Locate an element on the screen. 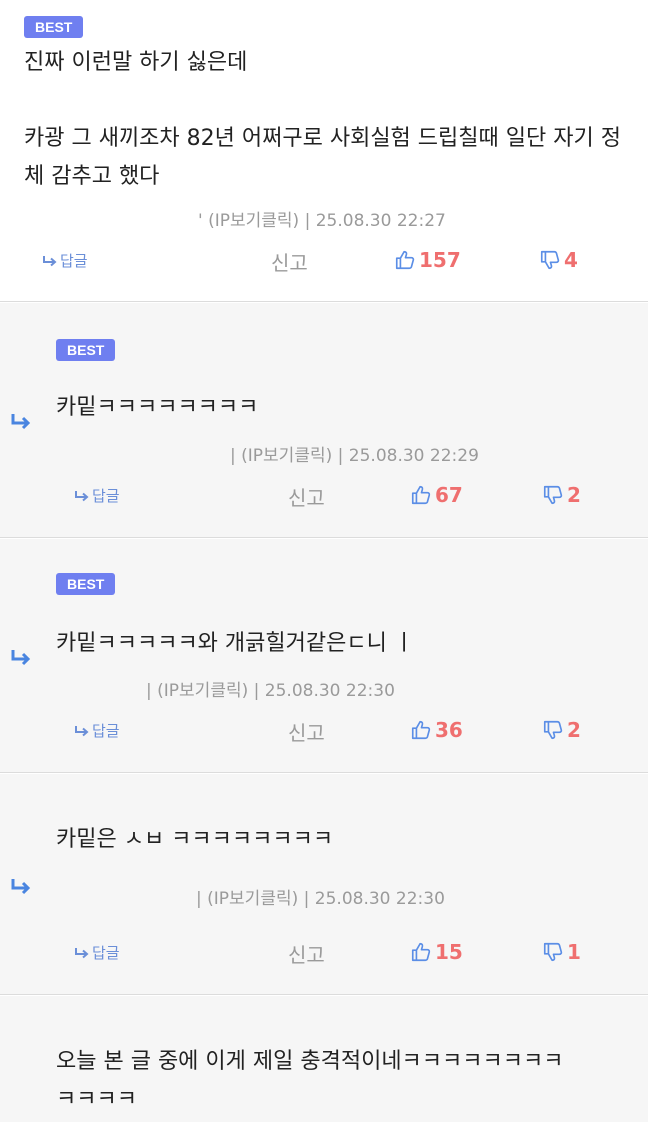  like-button: 157 is located at coordinates (427, 260).